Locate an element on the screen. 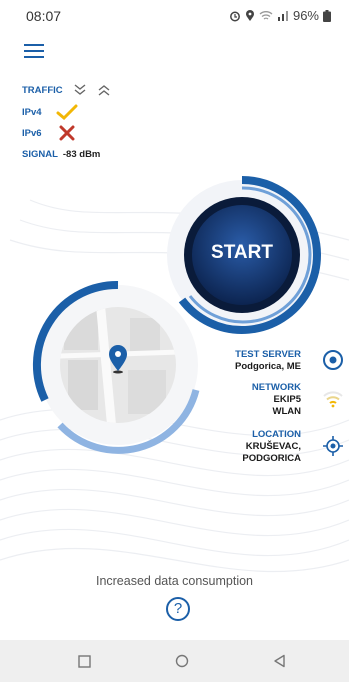 The image size is (349, 682). battery-percent: 96% is located at coordinates (305, 15).